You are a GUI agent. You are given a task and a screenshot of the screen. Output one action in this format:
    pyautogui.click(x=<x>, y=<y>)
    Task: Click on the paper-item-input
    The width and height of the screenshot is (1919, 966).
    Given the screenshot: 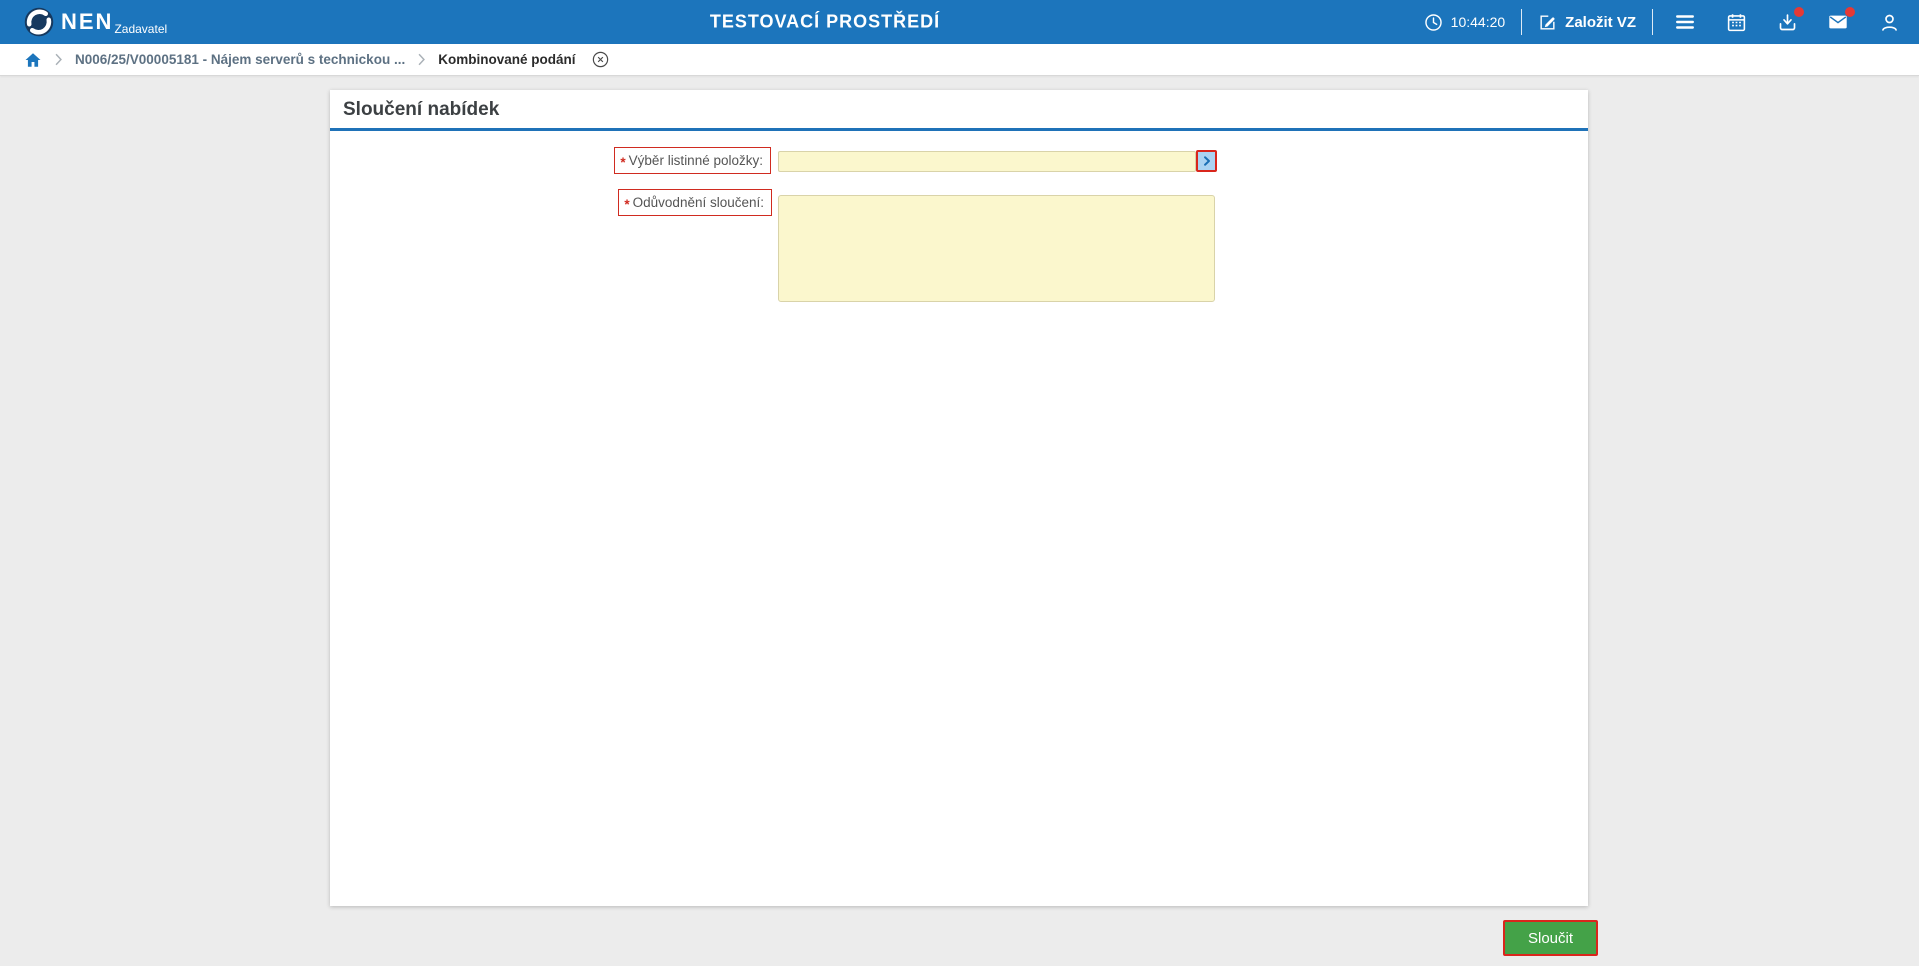 What is the action you would take?
    pyautogui.click(x=987, y=161)
    